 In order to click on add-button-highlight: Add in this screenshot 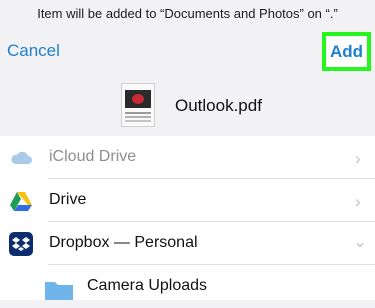, I will do `click(346, 51)`.